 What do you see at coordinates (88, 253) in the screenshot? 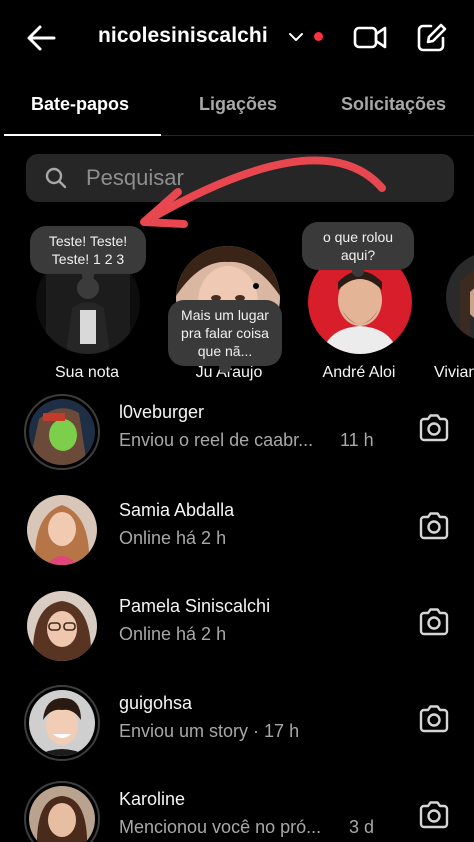
I see `note-bubble: Teste! Teste! Teste! 1 2 3` at bounding box center [88, 253].